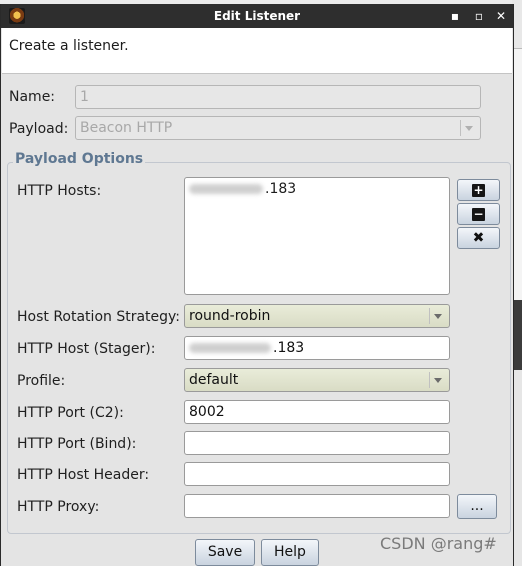 The width and height of the screenshot is (522, 566). I want to click on port-c2-label: HTTP Port (C2):, so click(70, 413).